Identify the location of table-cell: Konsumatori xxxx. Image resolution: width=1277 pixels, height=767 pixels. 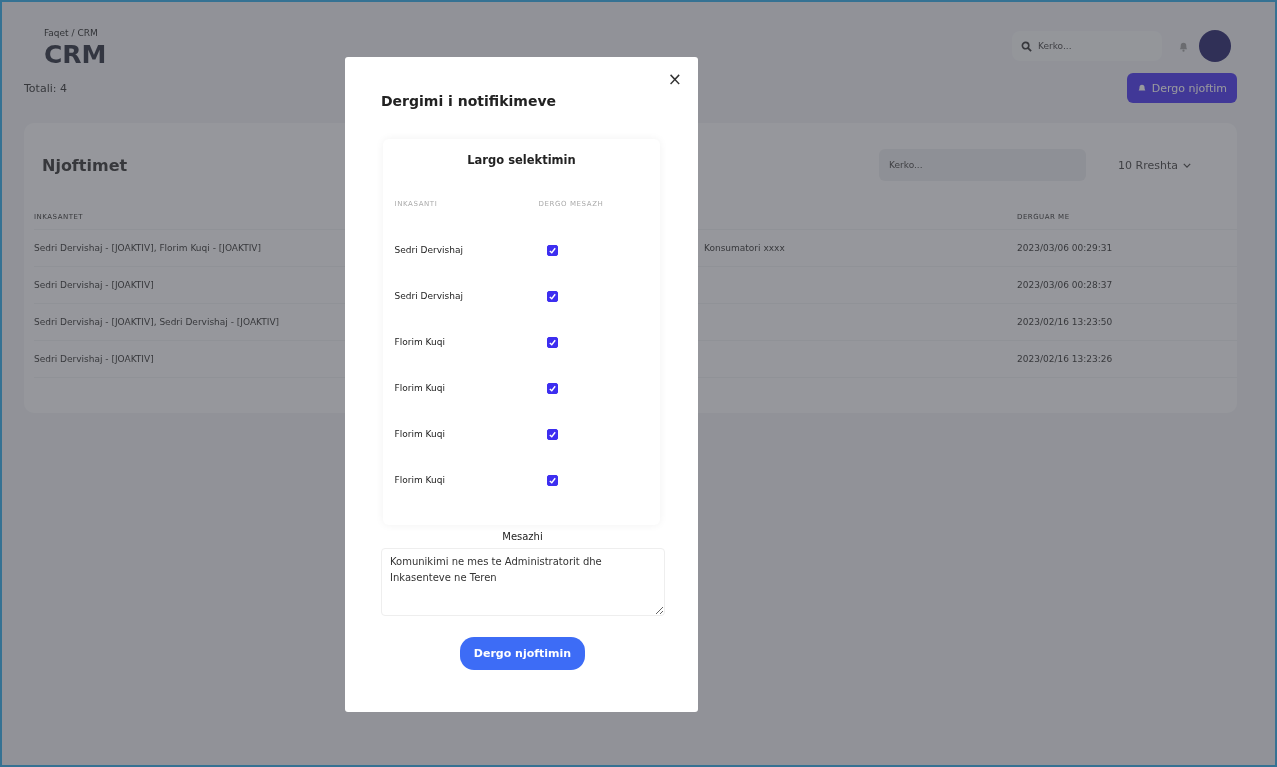
(744, 248).